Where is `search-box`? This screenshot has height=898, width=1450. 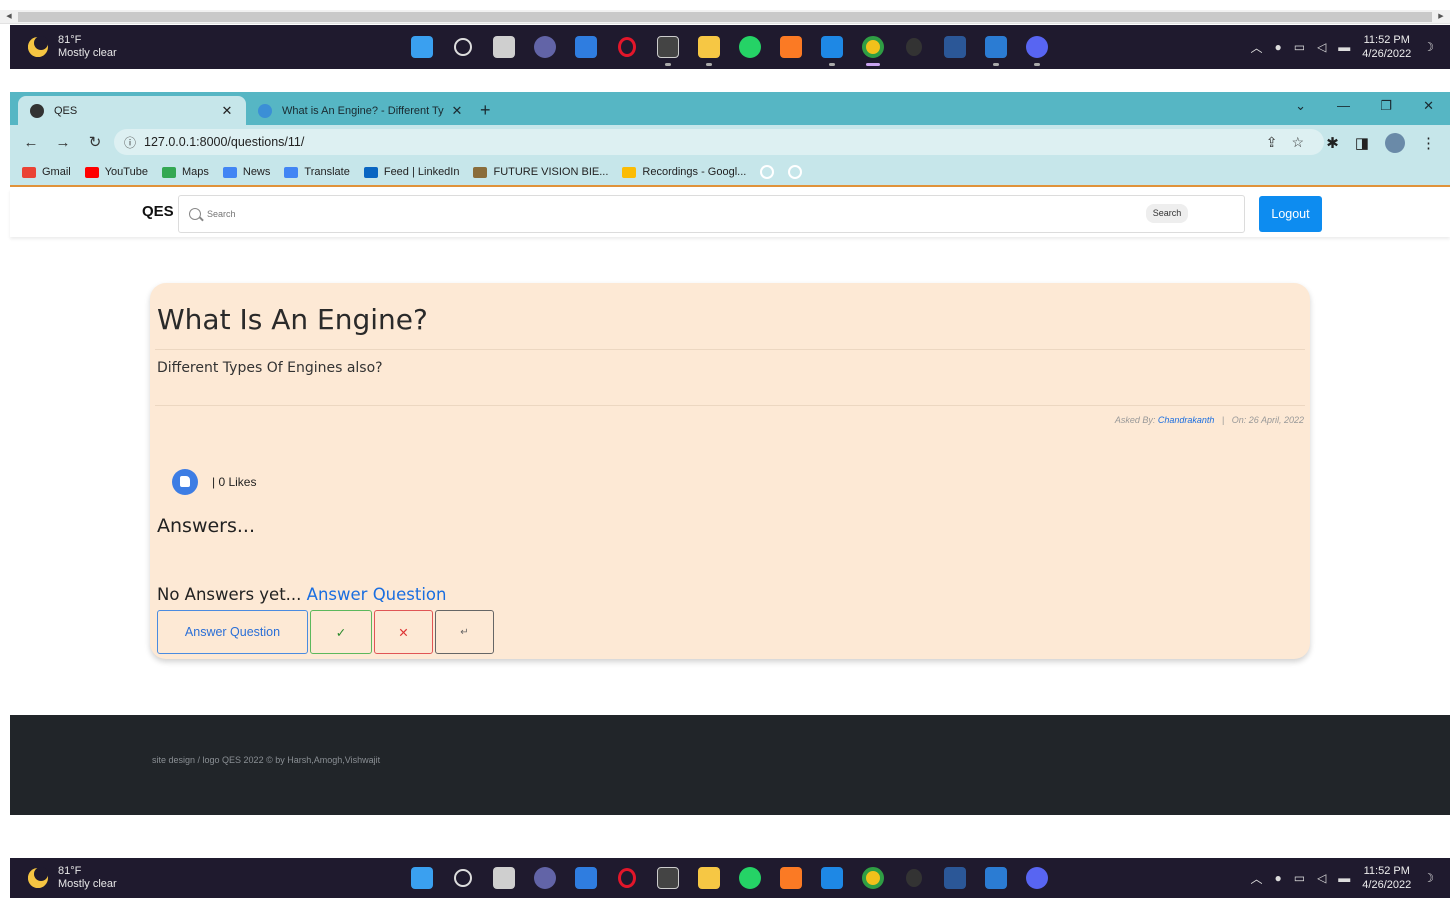
search-box is located at coordinates (711, 214).